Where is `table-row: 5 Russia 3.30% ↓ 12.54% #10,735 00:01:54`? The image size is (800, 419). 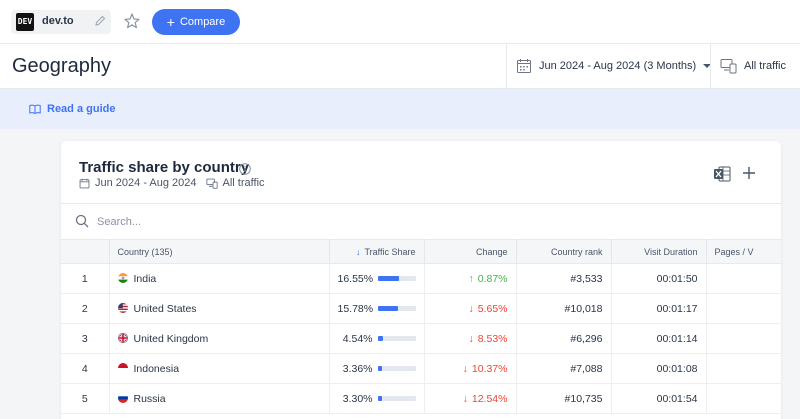 table-row: 5 Russia 3.30% ↓ 12.54% #10,735 00:01:54 is located at coordinates (421, 398).